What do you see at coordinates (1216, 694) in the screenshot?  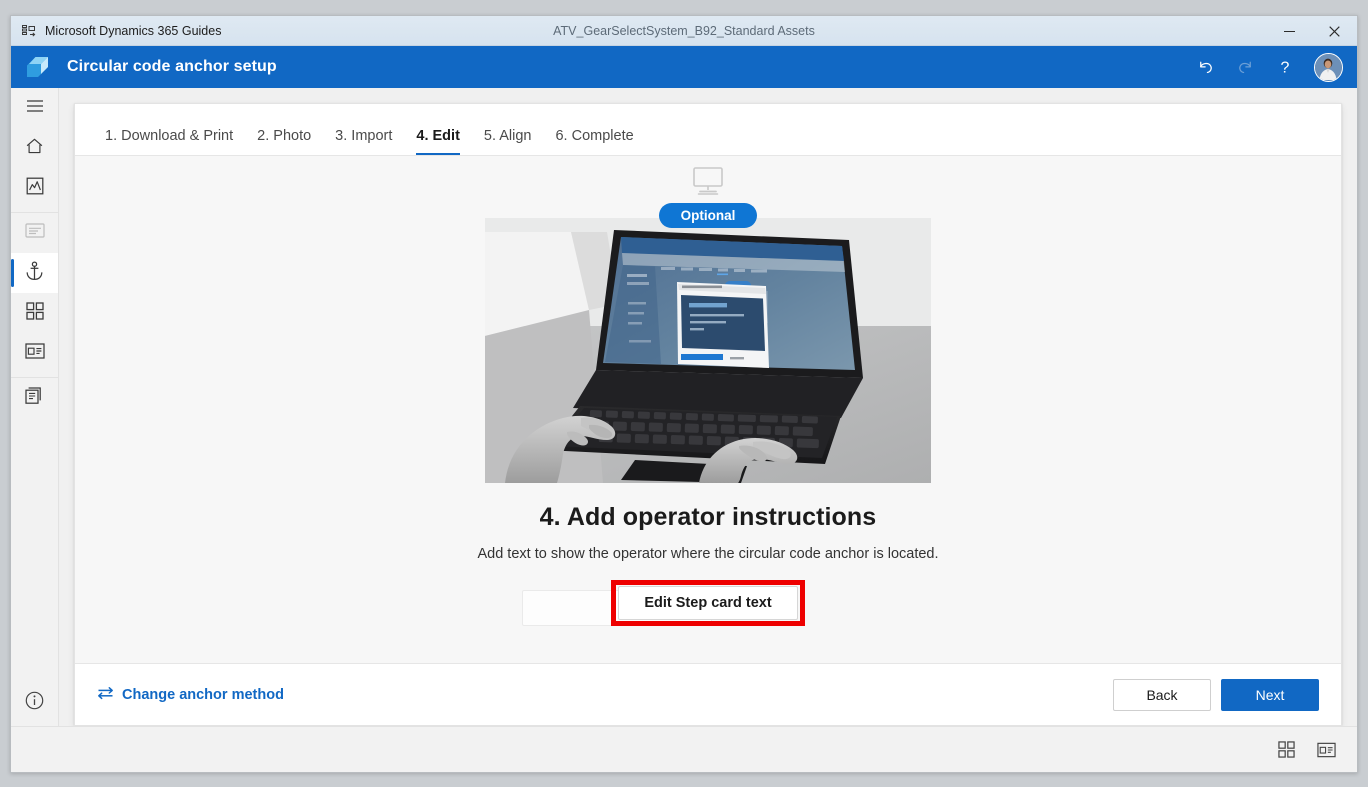 I see `wizard-nav-buttons: Back Next` at bounding box center [1216, 694].